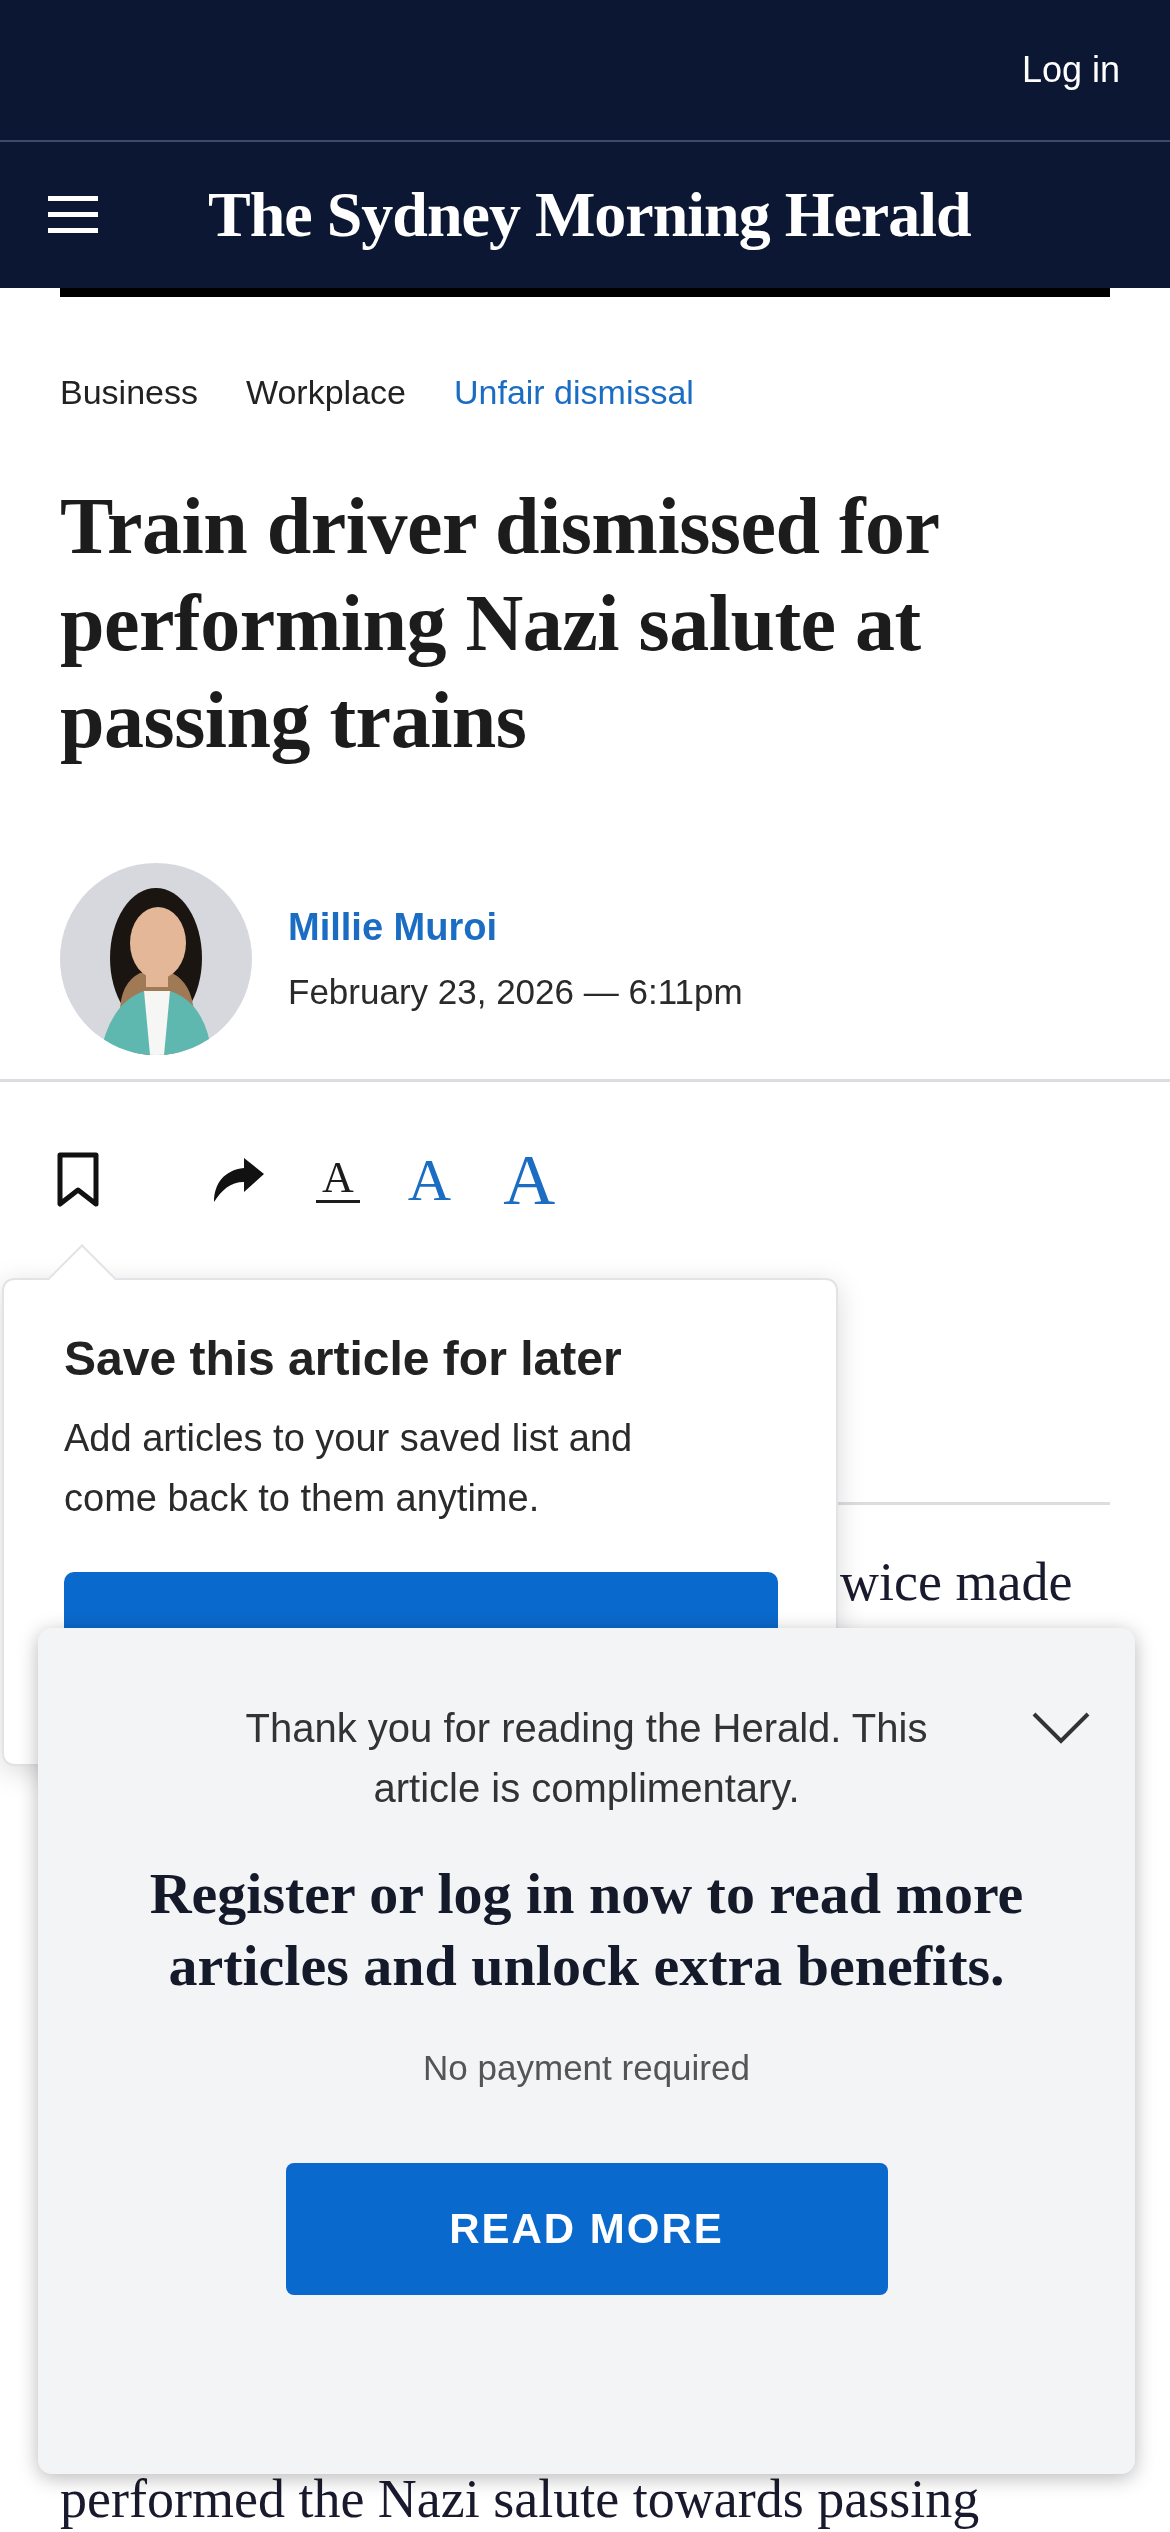 The width and height of the screenshot is (1170, 2532). What do you see at coordinates (349, 1468) in the screenshot?
I see `popover-text: Add articles to your saved list and come back to them anytime.` at bounding box center [349, 1468].